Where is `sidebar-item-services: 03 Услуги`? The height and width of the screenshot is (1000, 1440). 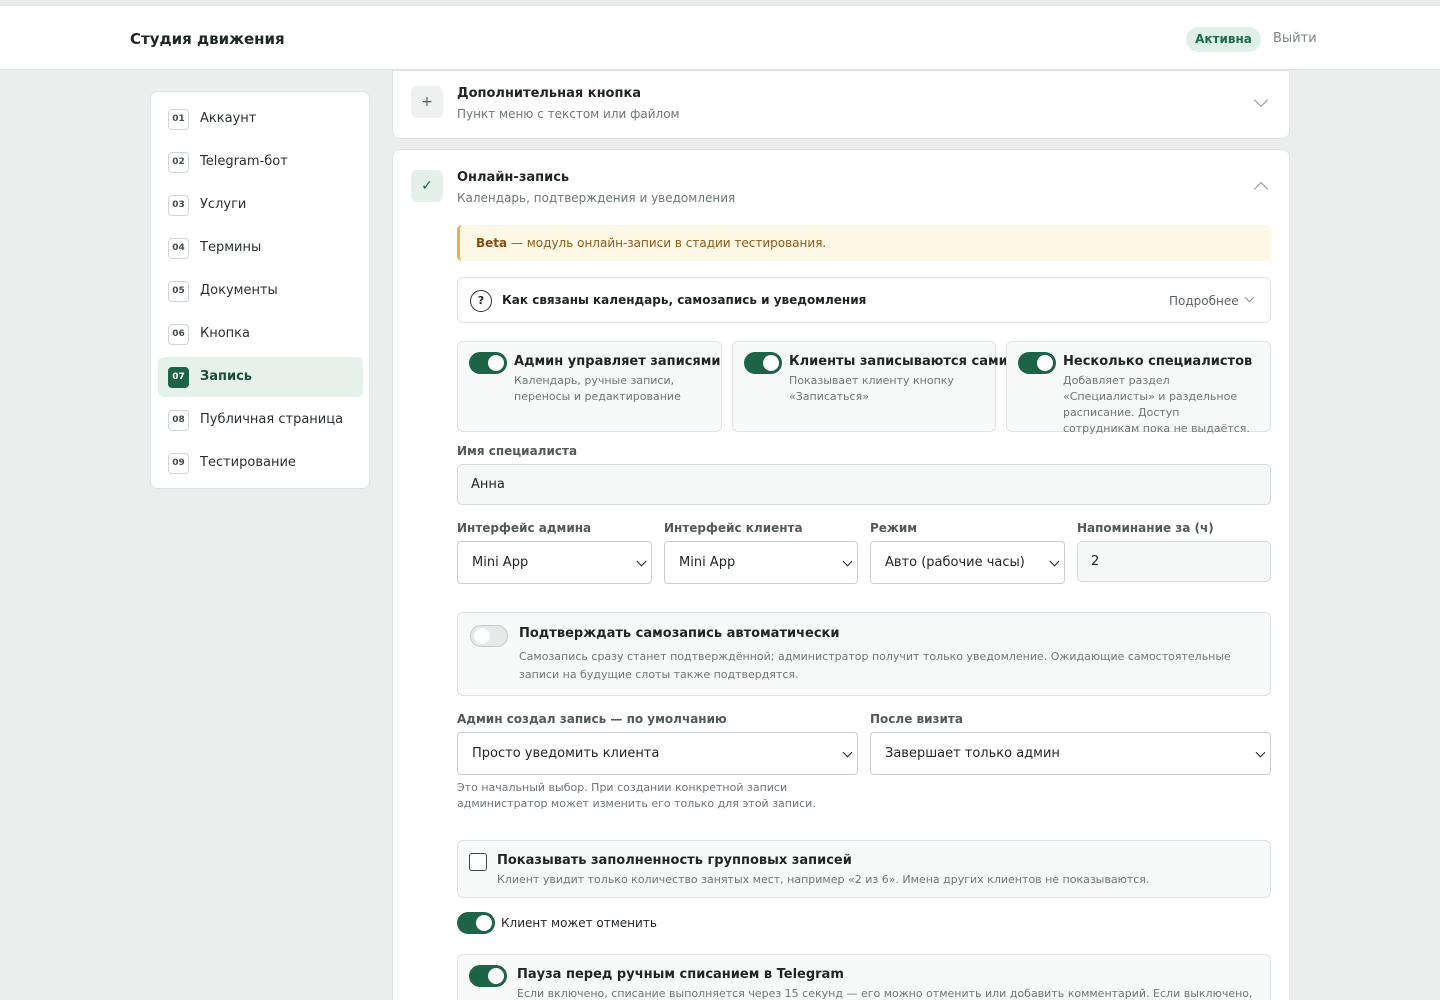 sidebar-item-services: 03 Услуги is located at coordinates (260, 205).